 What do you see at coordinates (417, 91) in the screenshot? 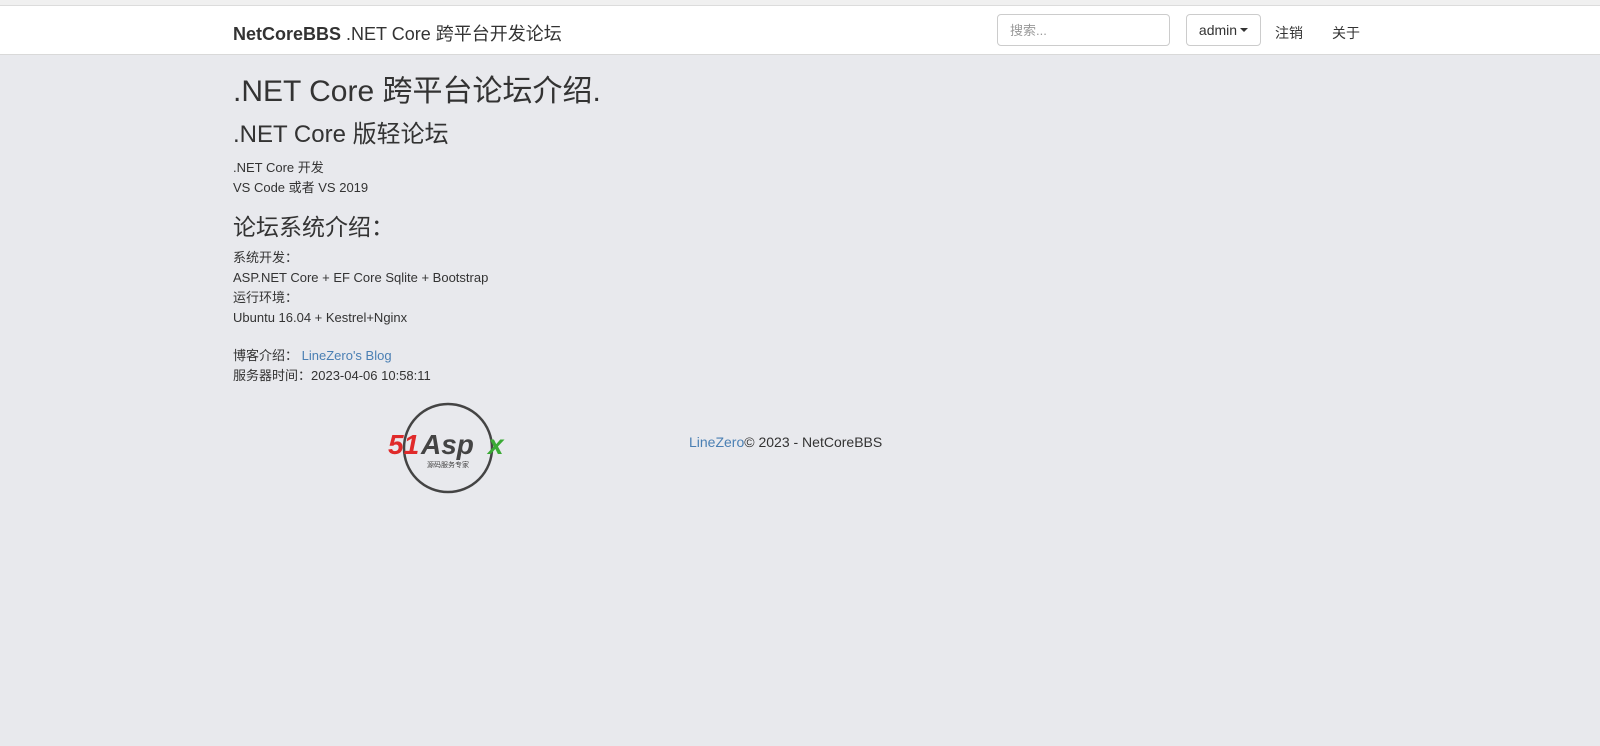
I see `page-title: .NET Core 跨平台论坛介绍.` at bounding box center [417, 91].